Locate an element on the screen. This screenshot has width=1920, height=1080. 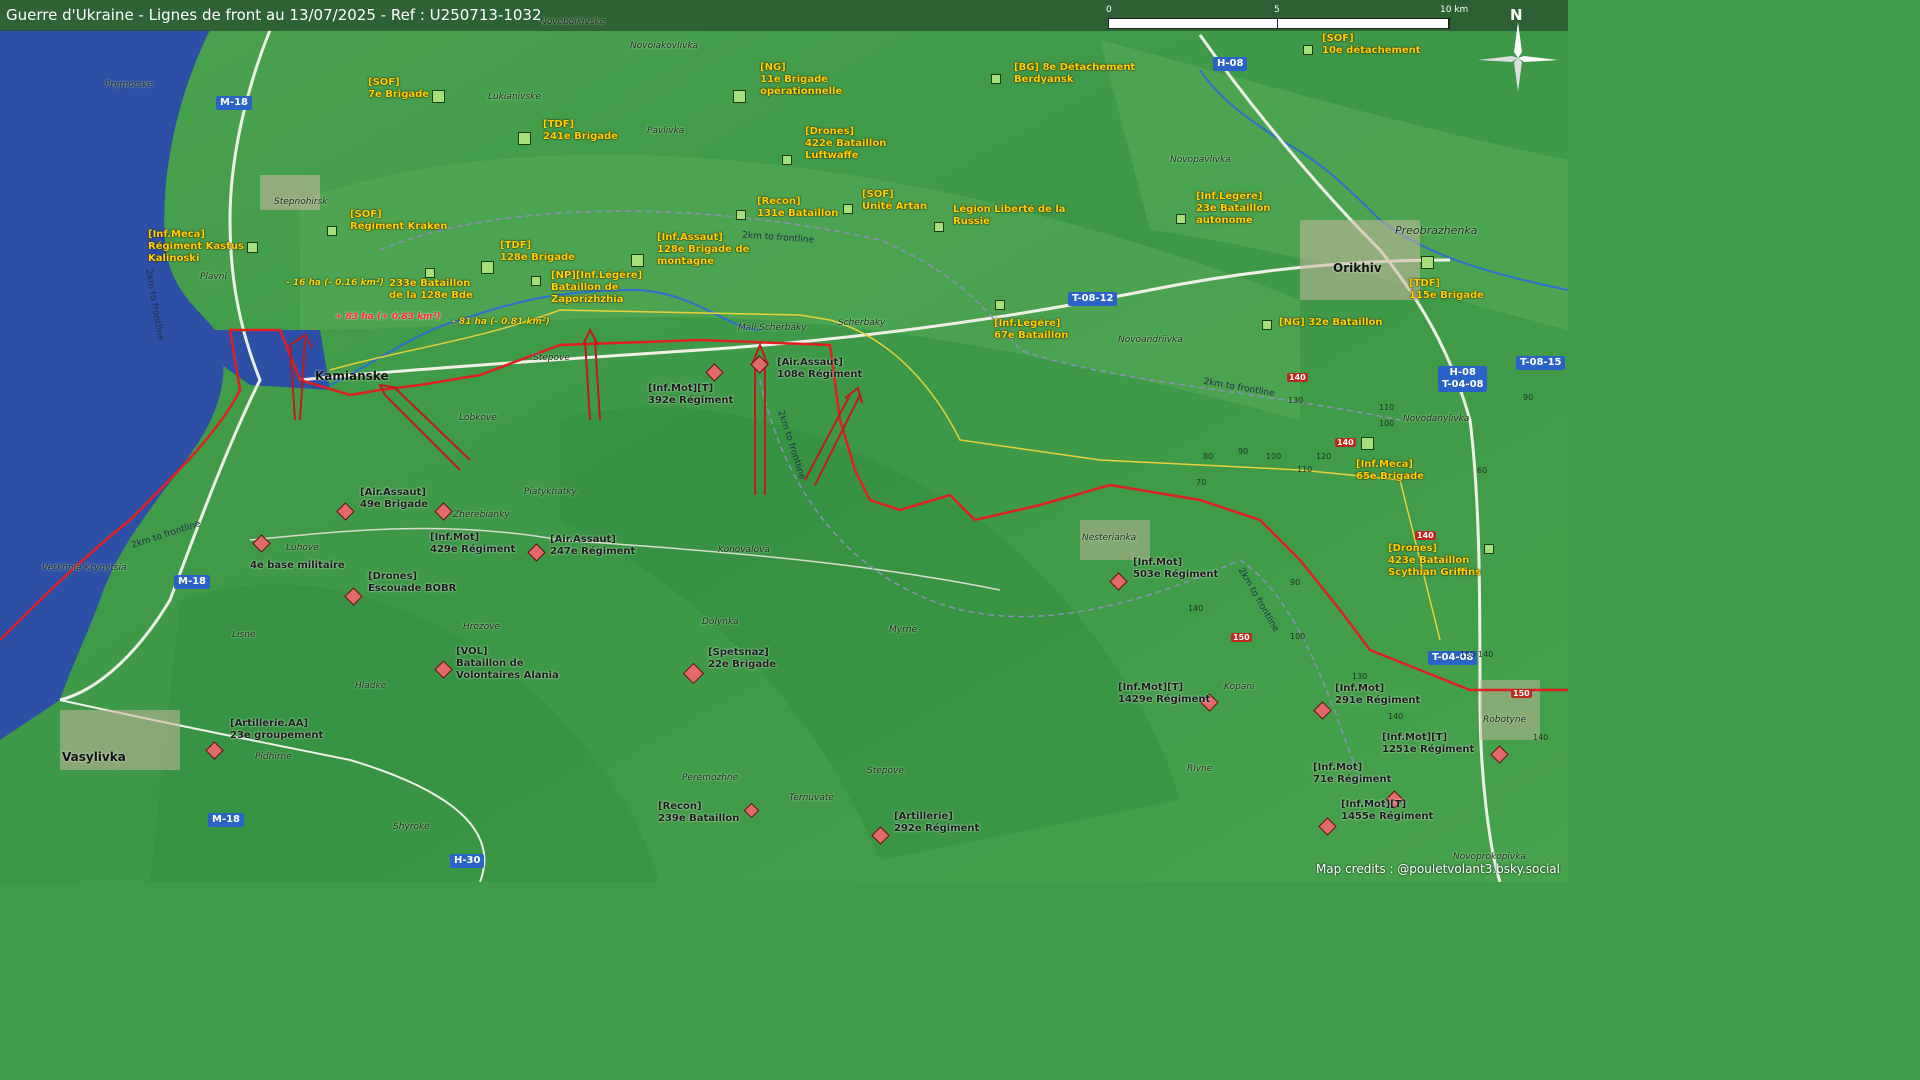
ua-unit-label: 233e Bataillon de la 128e Bde is located at coordinates (431, 289).